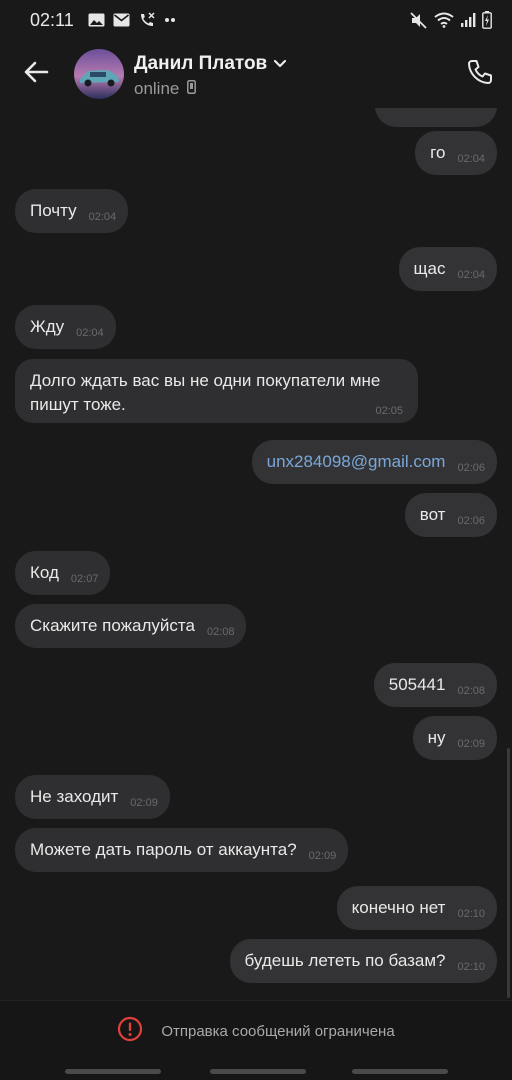 This screenshot has width=512, height=1080. I want to click on chat-header: Данил Платов online, so click(256, 74).